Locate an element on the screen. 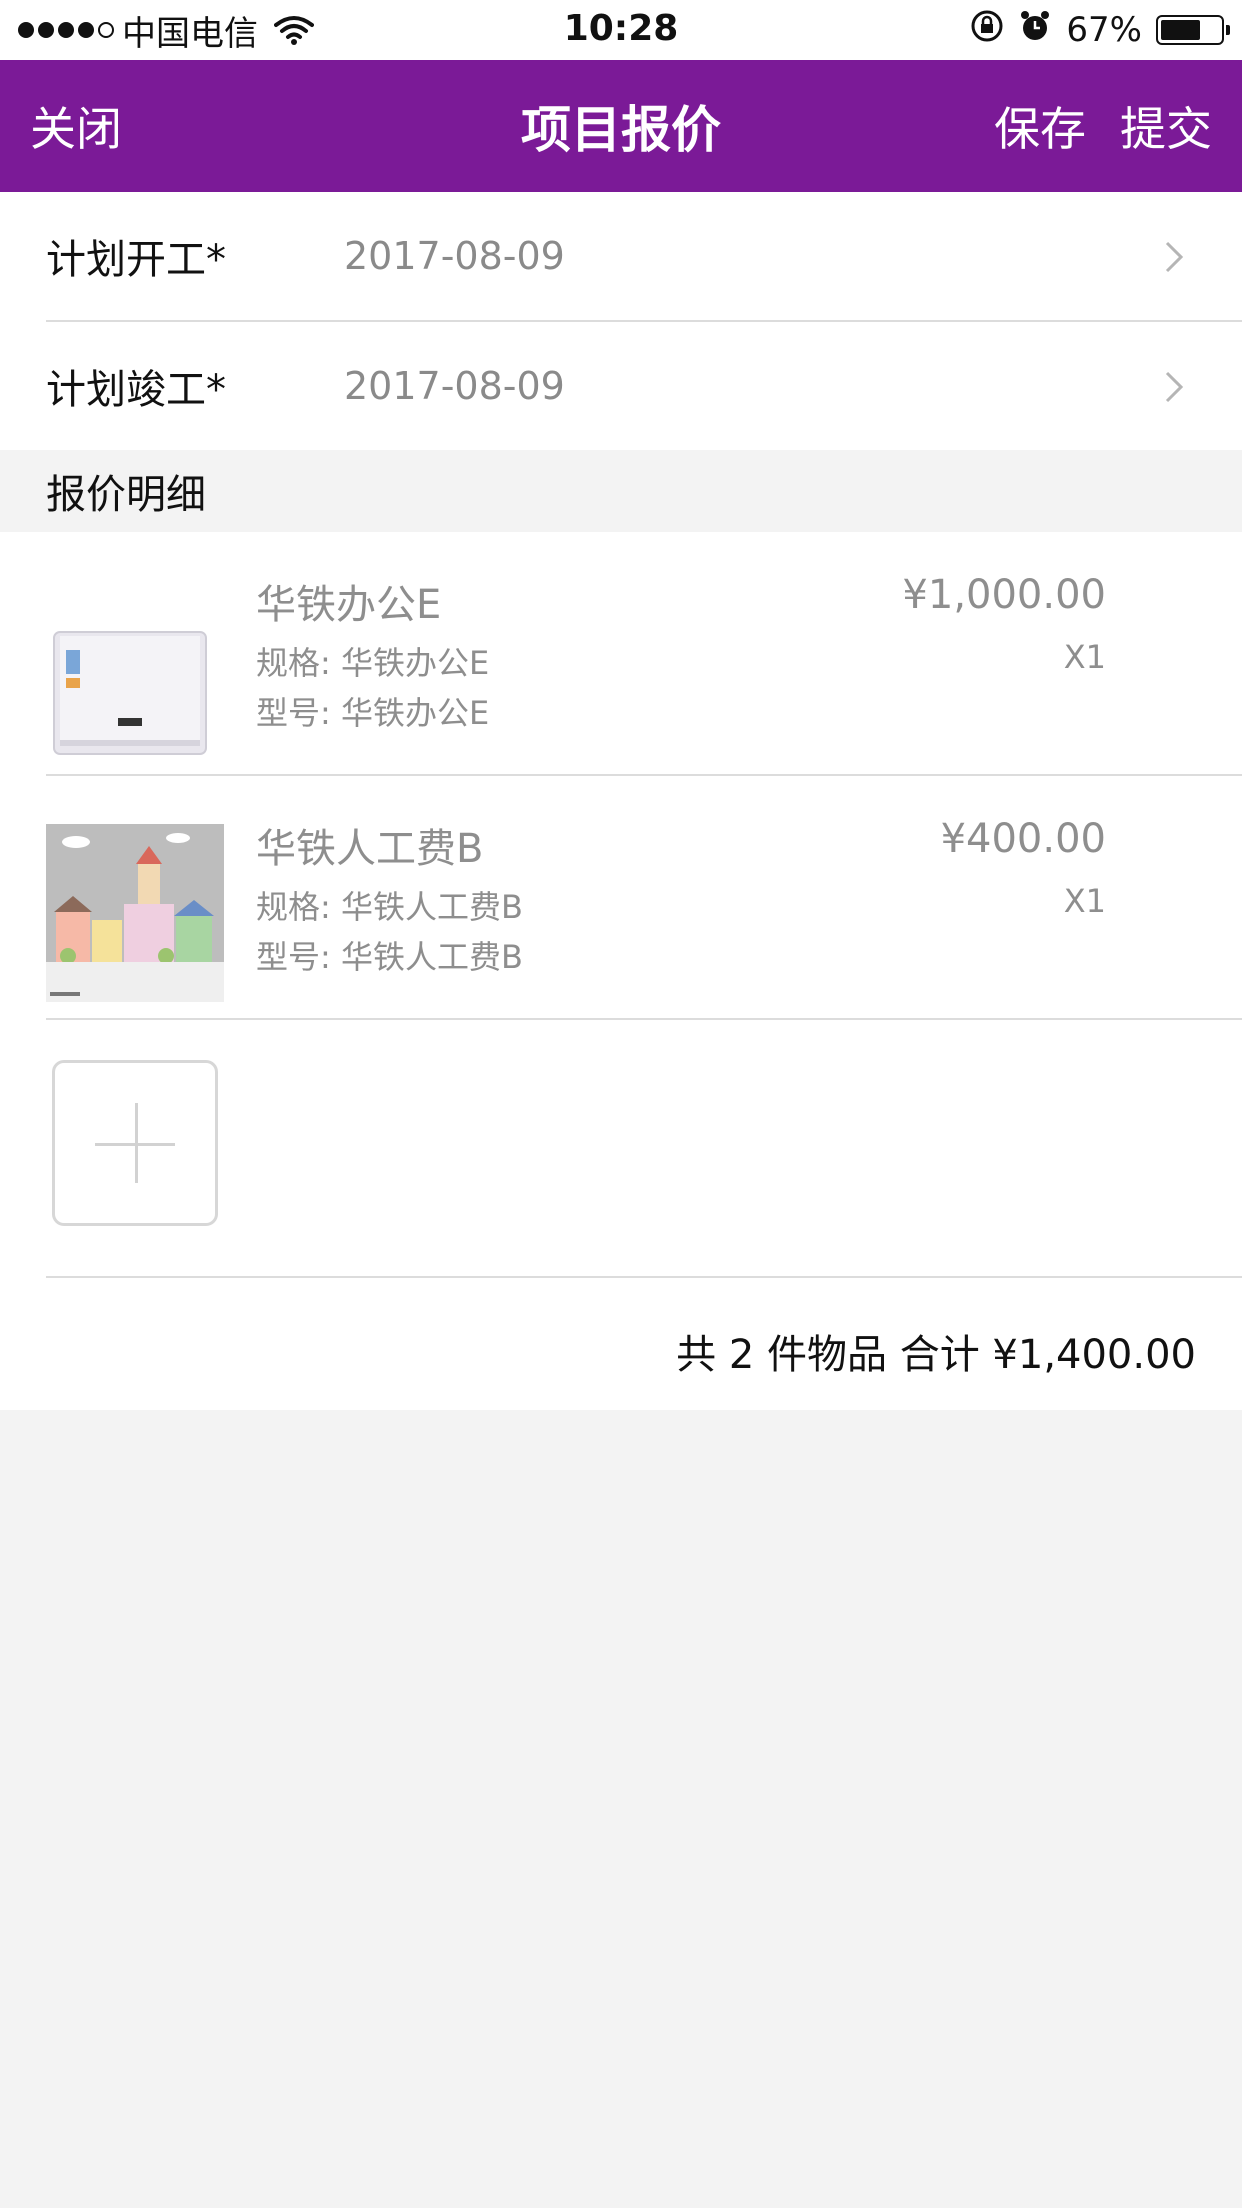 Image resolution: width=1242 pixels, height=2208 pixels. item-price: ¥400.00 is located at coordinates (1023, 839).